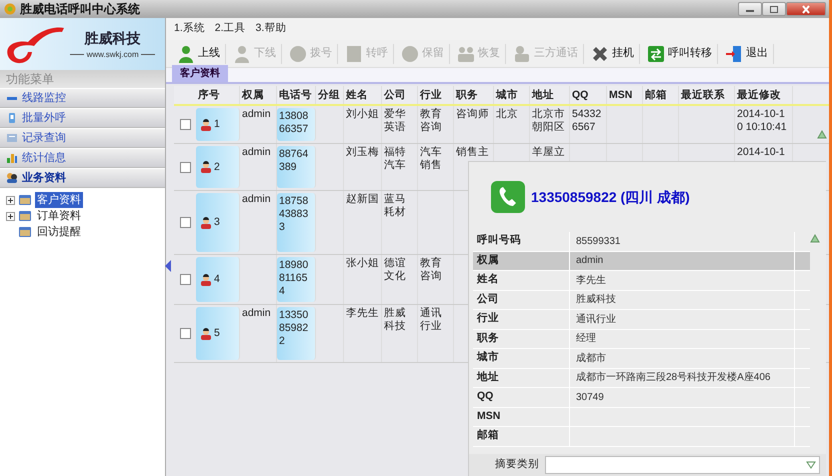  I want to click on tab: 客户资料, so click(200, 73).